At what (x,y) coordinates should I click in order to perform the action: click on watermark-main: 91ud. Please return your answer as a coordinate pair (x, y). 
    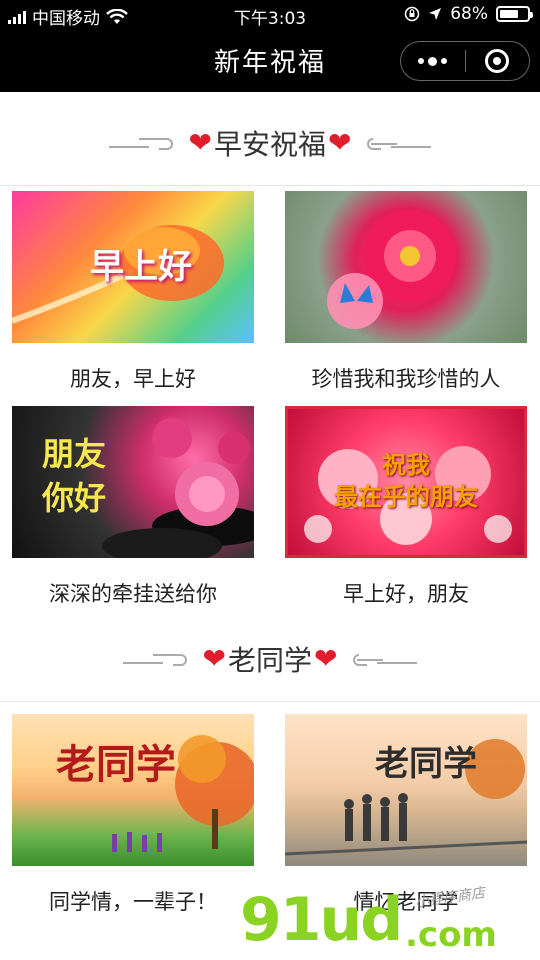
    Looking at the image, I should click on (321, 920).